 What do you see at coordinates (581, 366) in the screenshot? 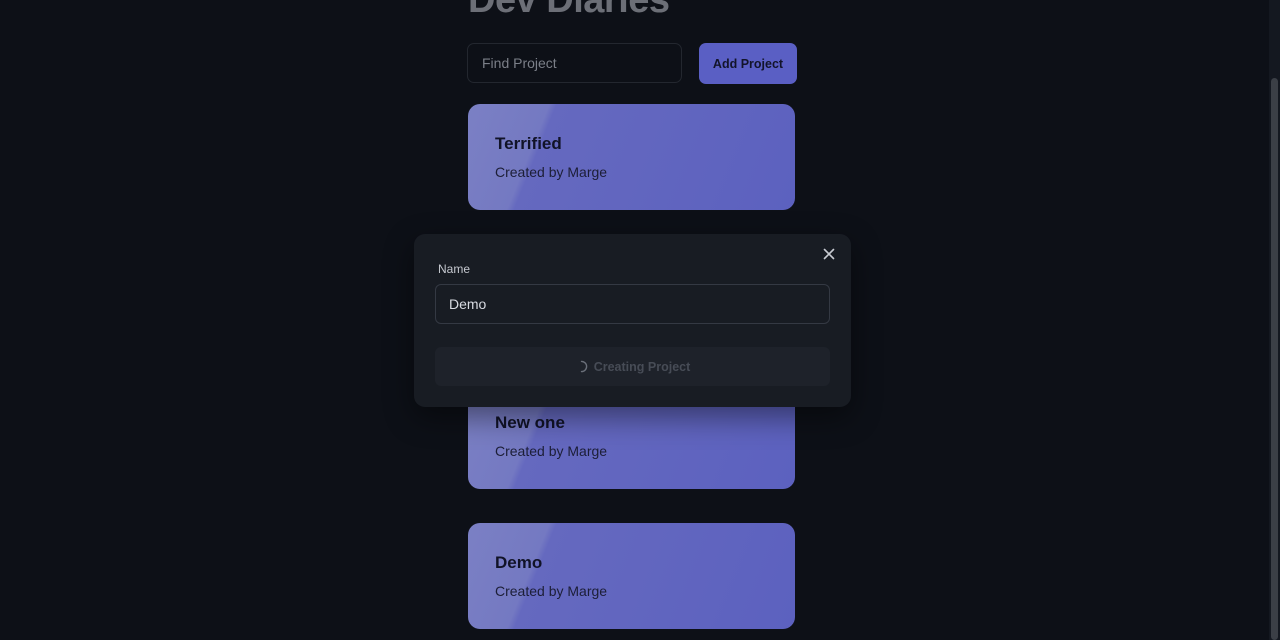
I see `spinner-icon` at bounding box center [581, 366].